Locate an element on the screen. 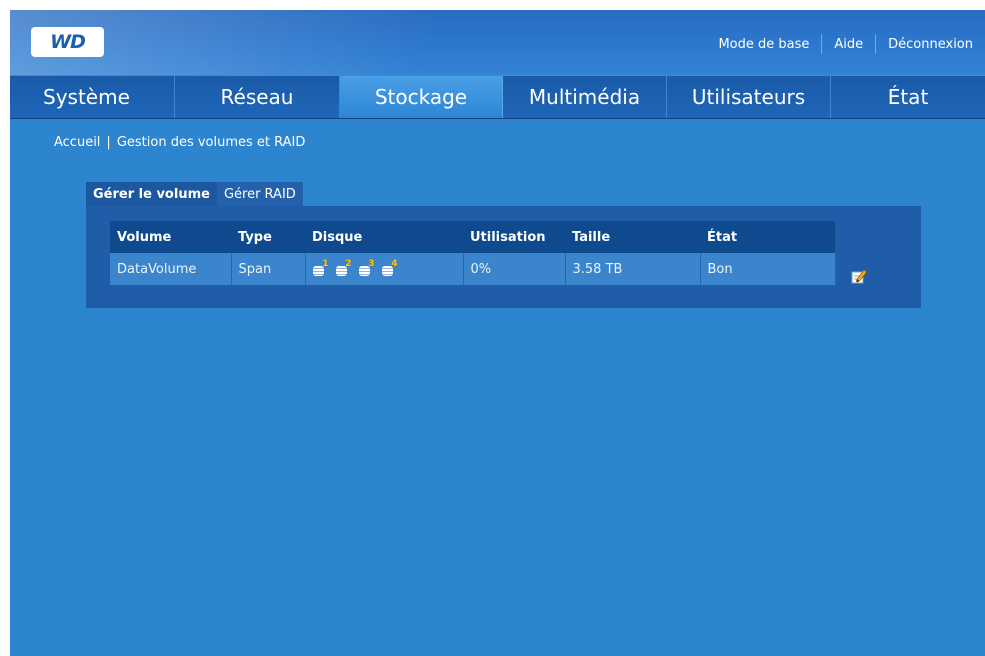 The image size is (985, 656). volume-subtabs: Gérer le volume Gérer RAID is located at coordinates (194, 194).